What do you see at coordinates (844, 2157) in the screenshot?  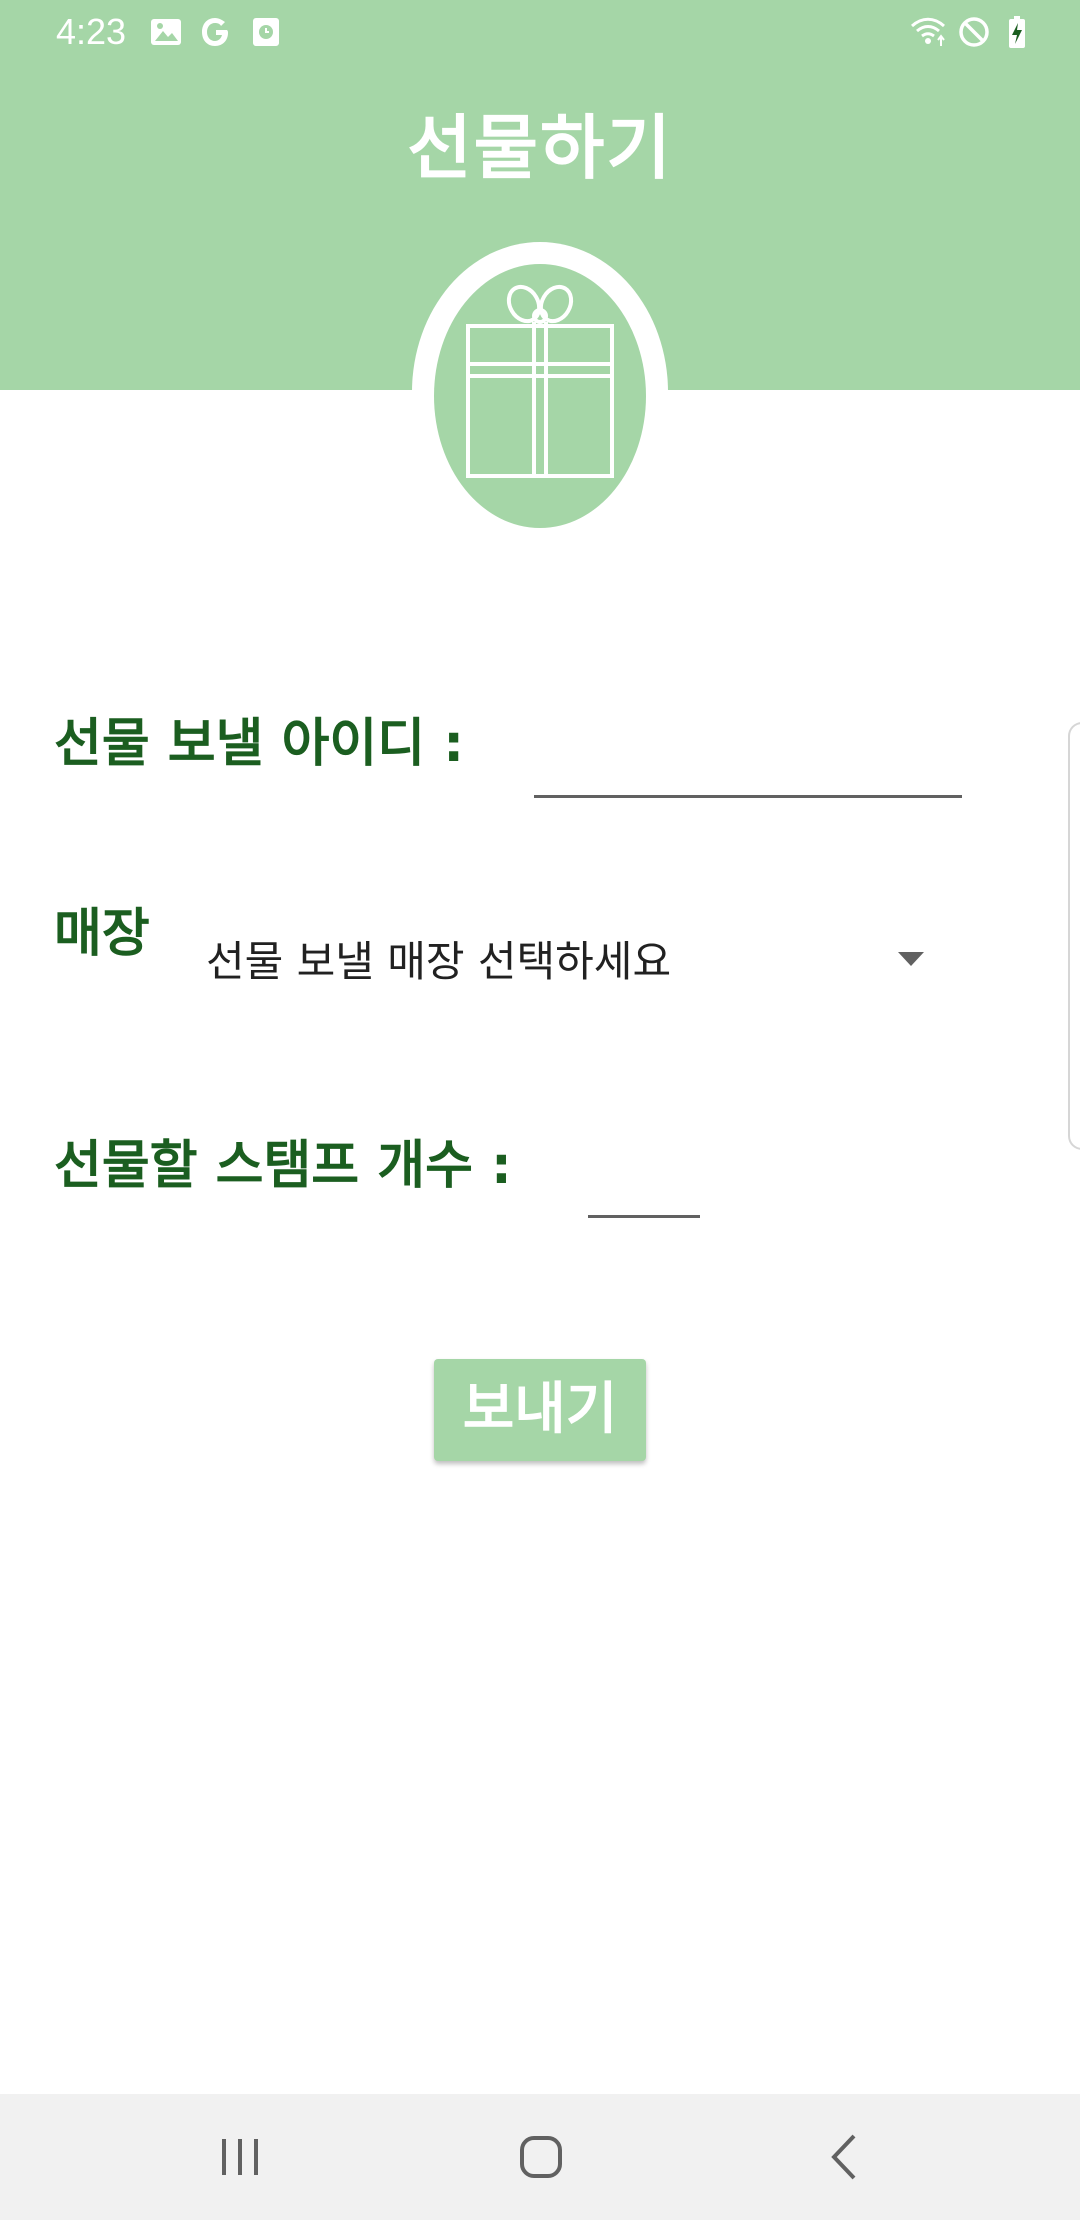 I see `back-icon` at bounding box center [844, 2157].